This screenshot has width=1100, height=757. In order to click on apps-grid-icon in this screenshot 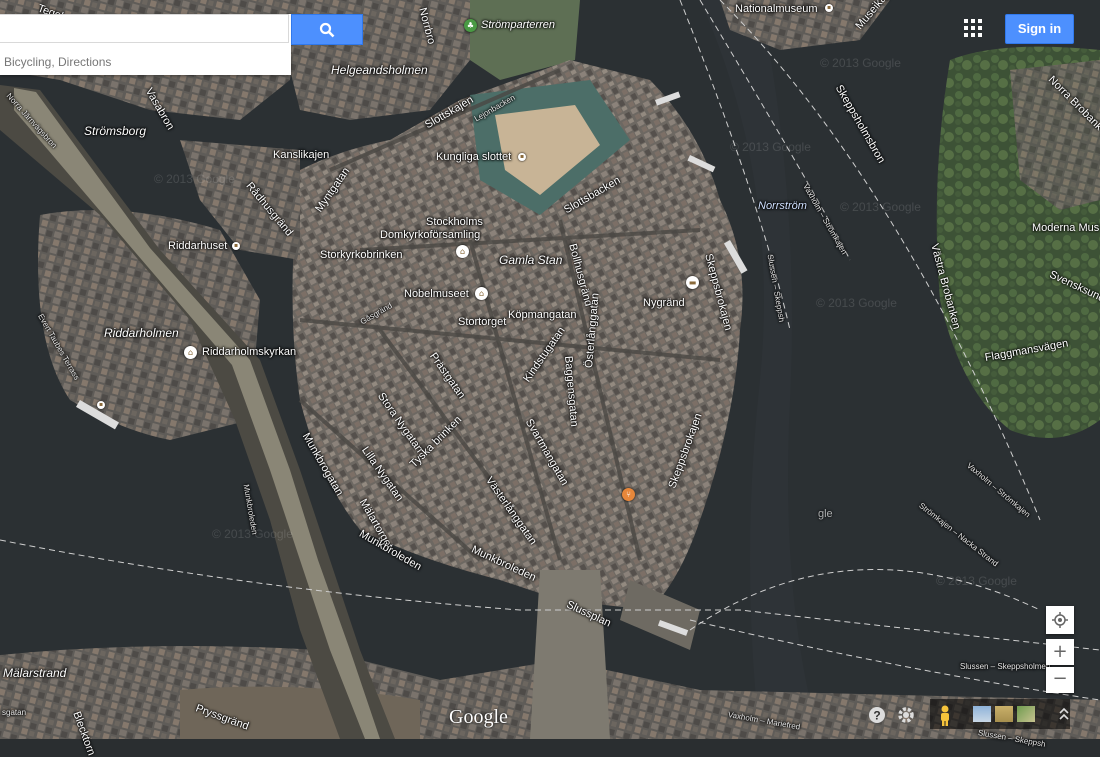, I will do `click(974, 29)`.